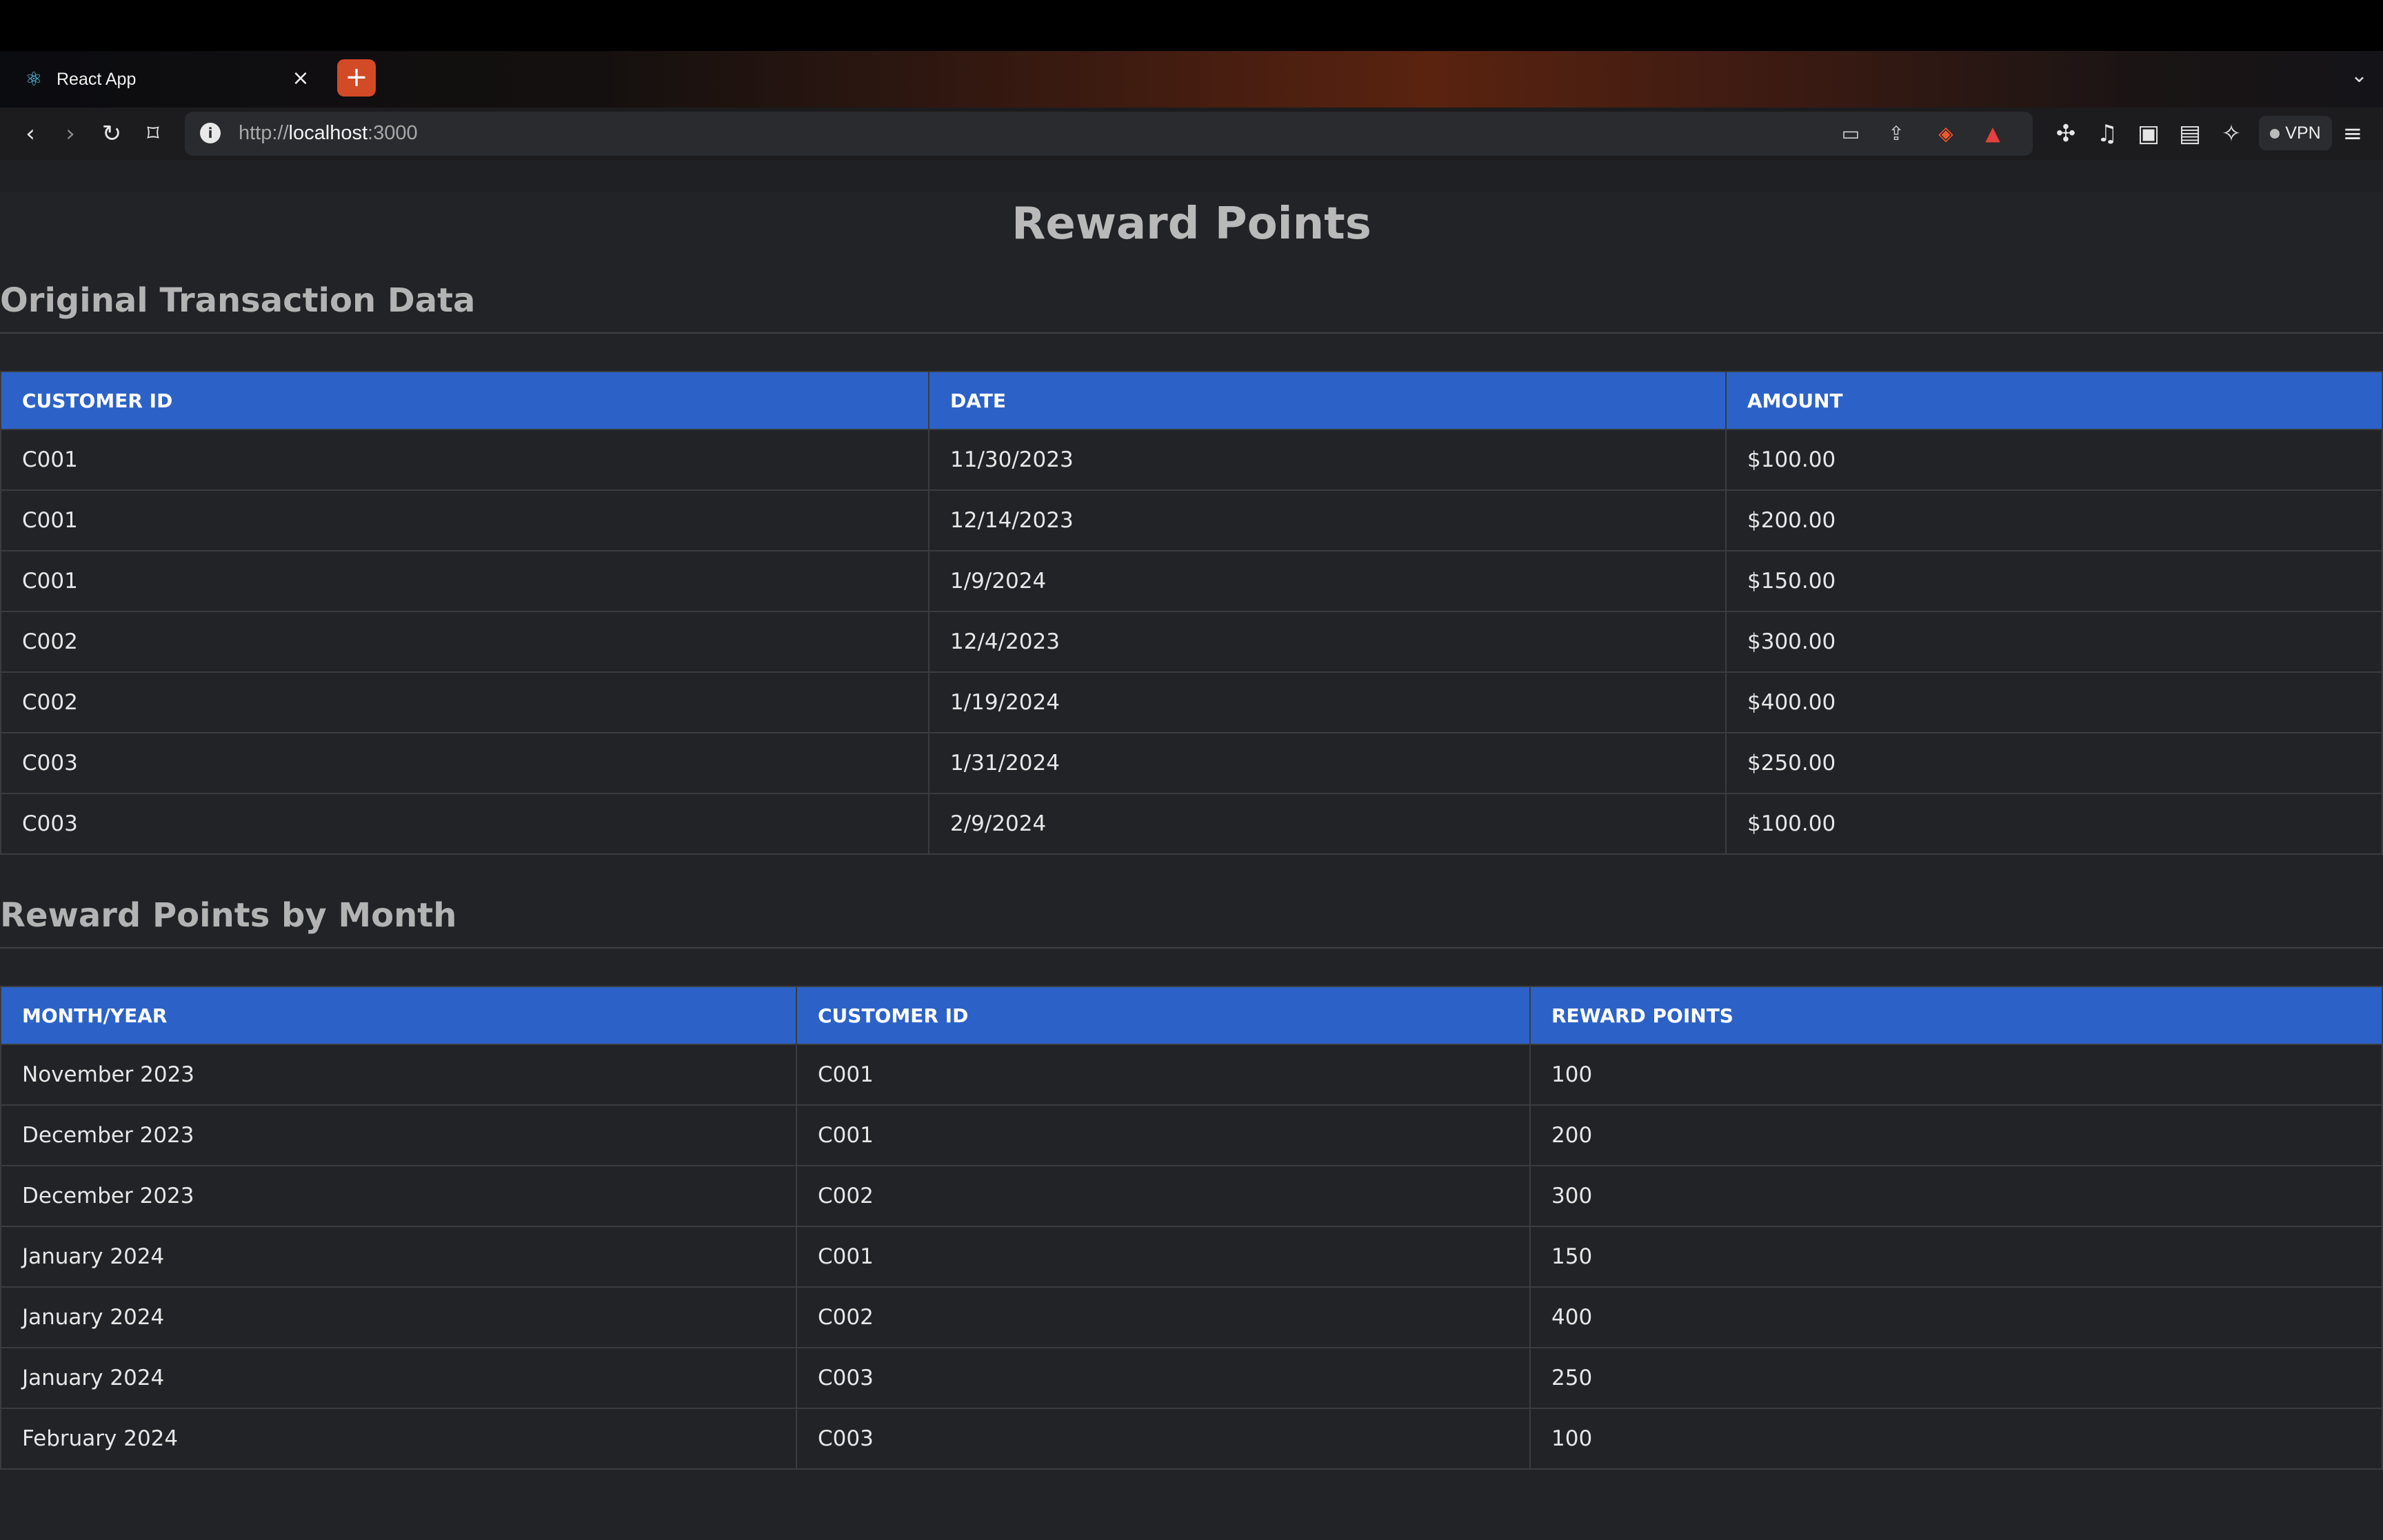  I want to click on table-row: November 2023 C001 100, so click(1191, 1075).